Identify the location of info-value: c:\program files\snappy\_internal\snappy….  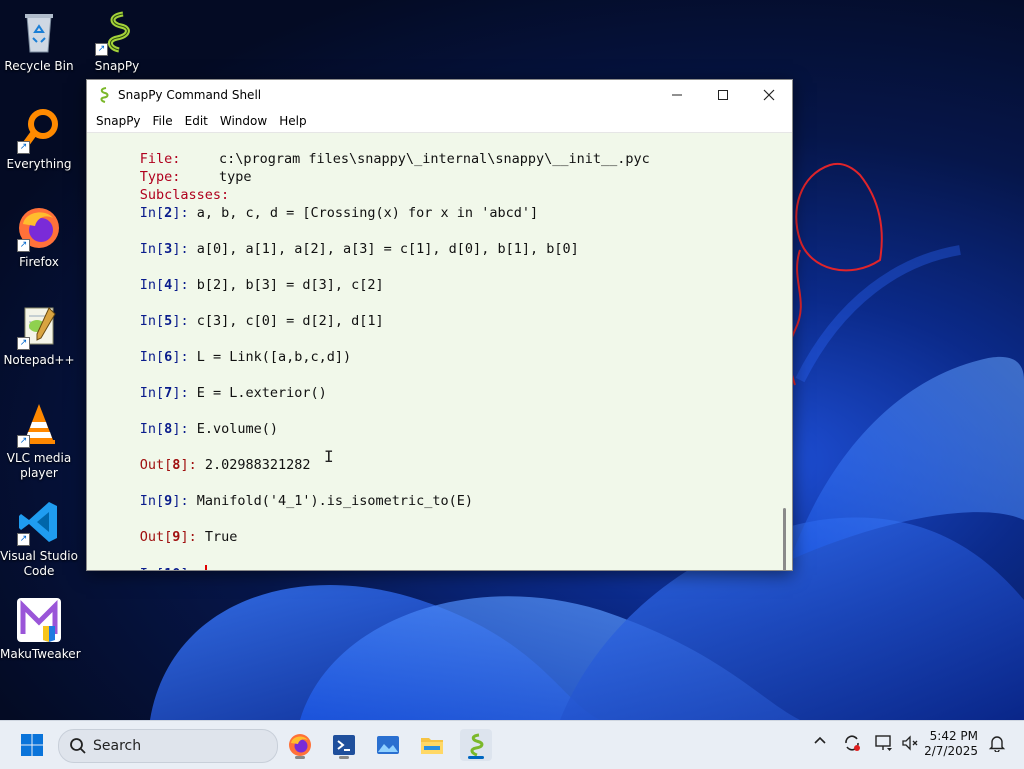
(434, 159).